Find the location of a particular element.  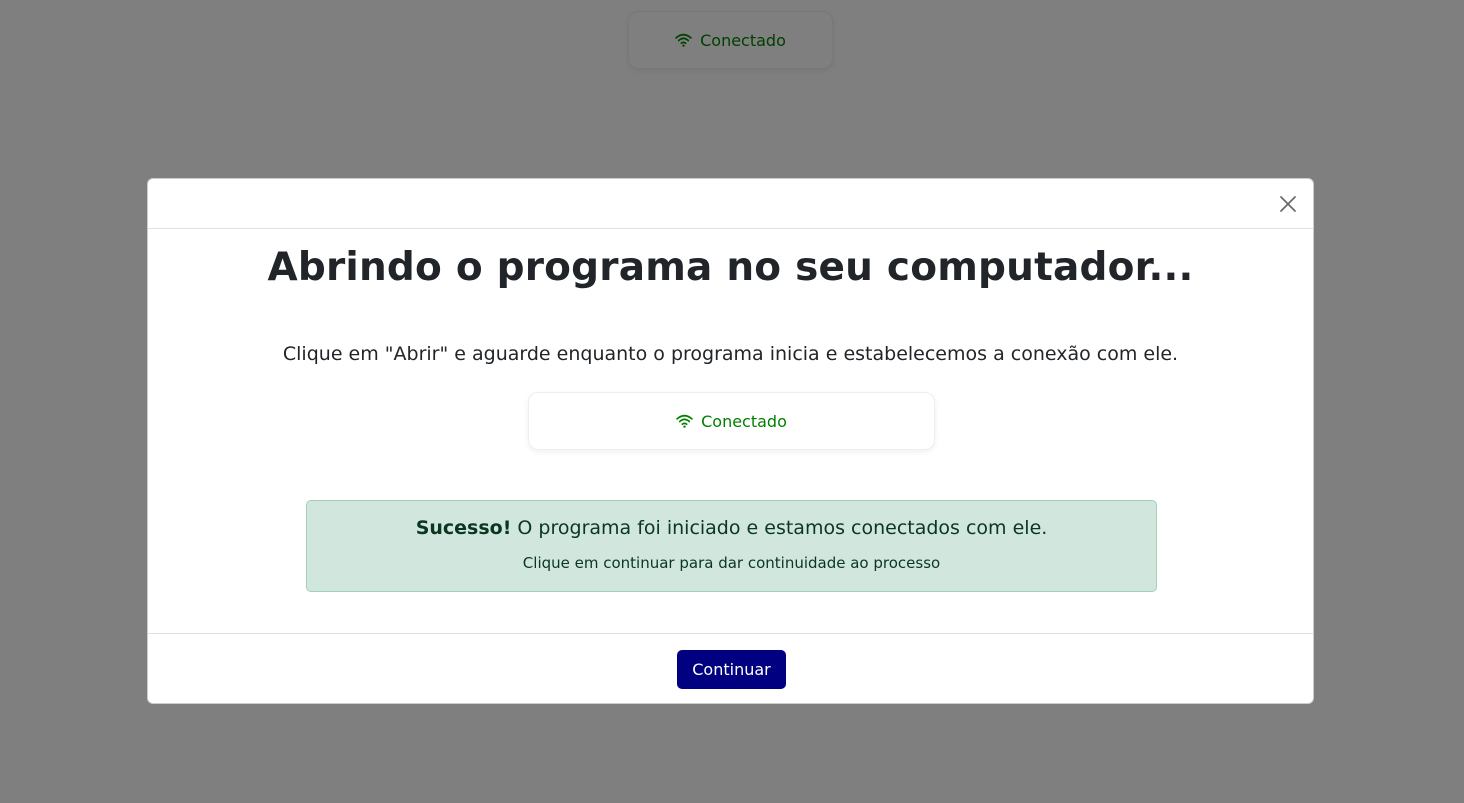

close-button is located at coordinates (1288, 204).